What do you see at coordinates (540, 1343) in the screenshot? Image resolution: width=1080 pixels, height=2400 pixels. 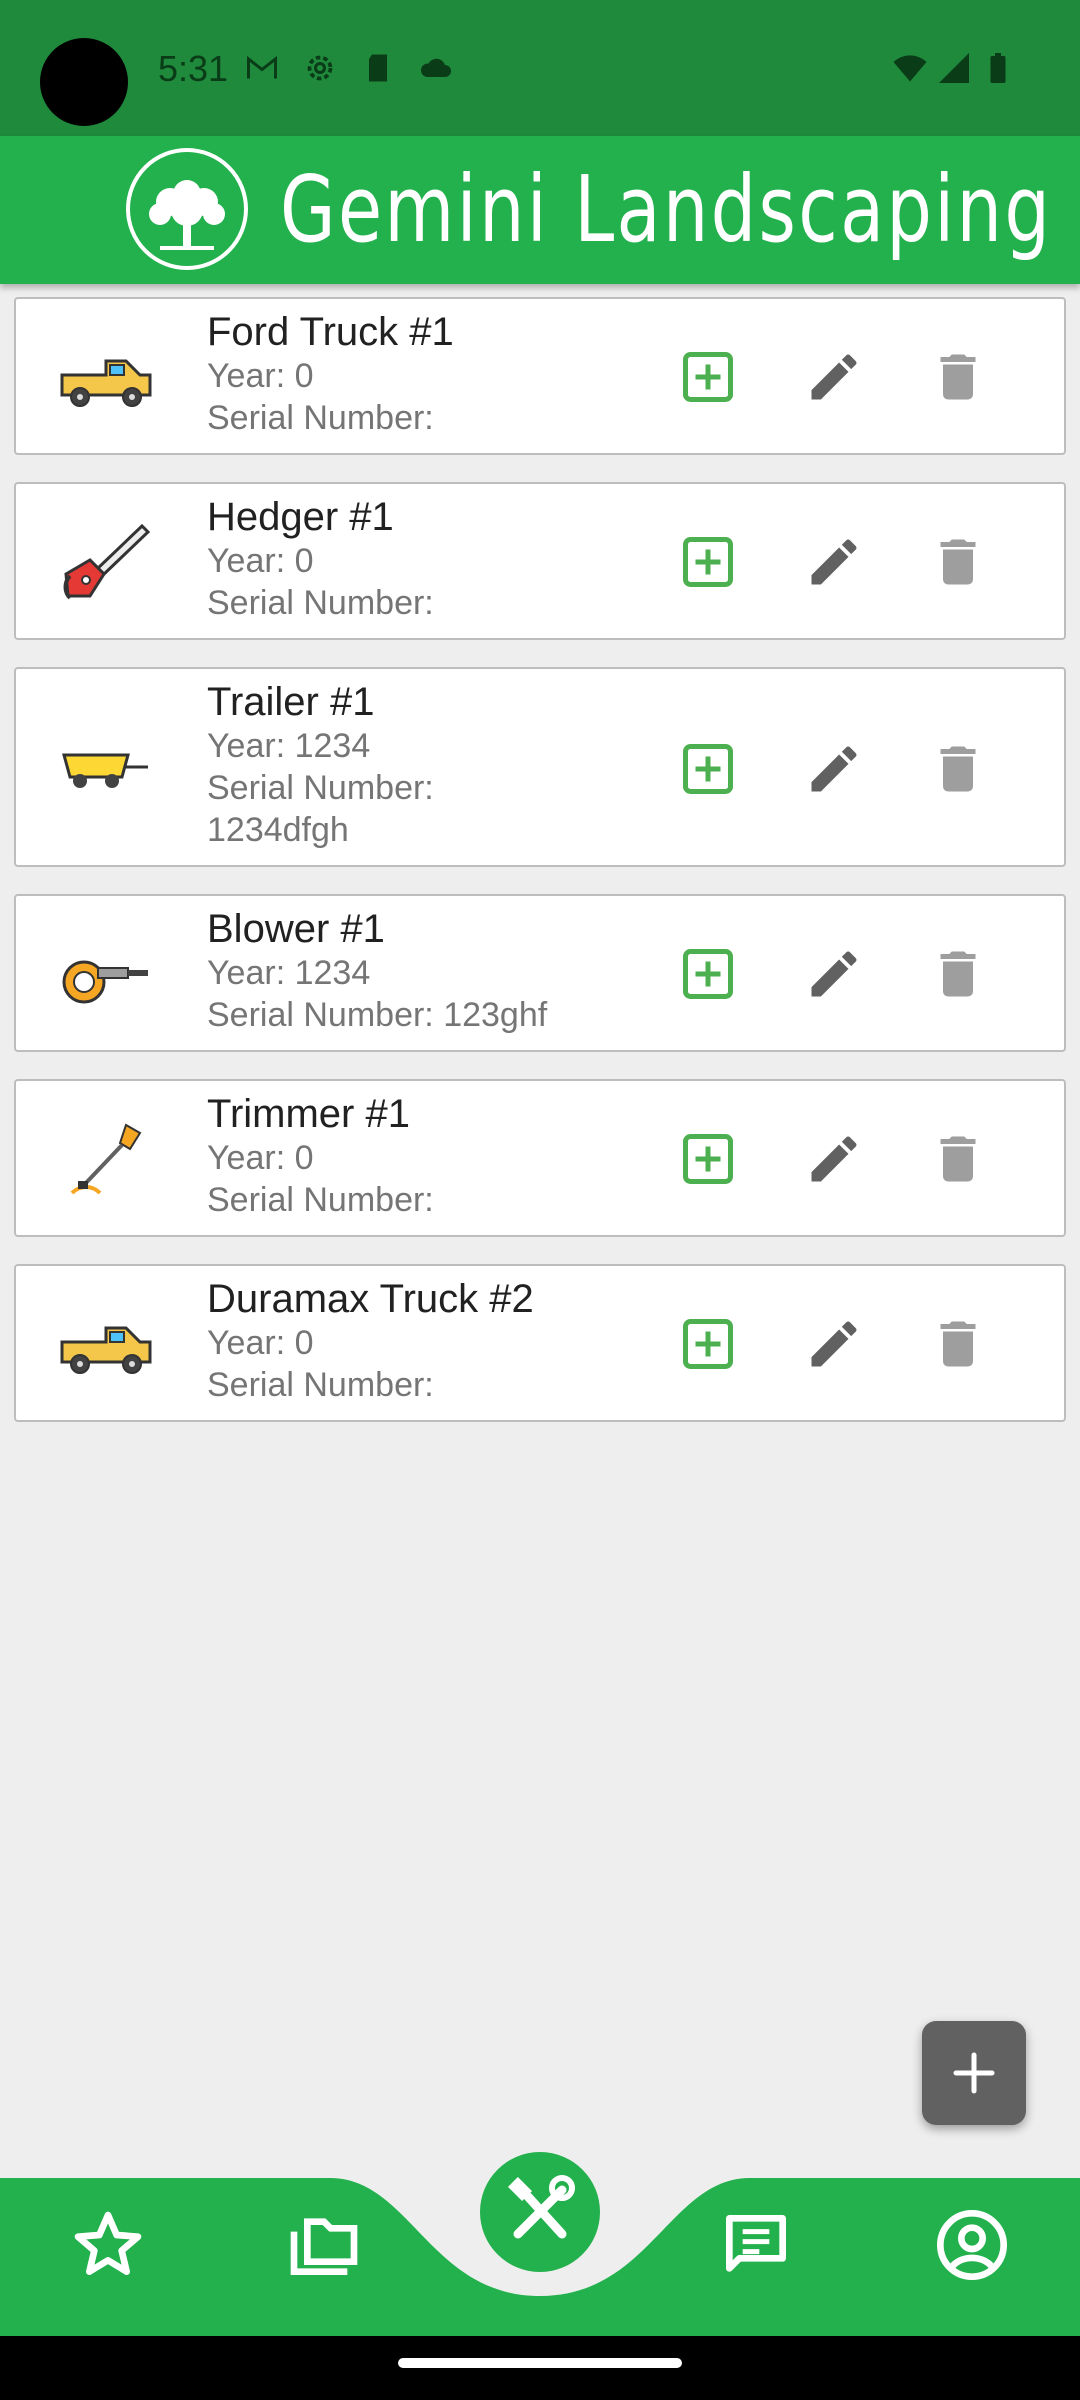 I see `equipment-card: Duramax Truck #2 Year: 0 Serial Number:` at bounding box center [540, 1343].